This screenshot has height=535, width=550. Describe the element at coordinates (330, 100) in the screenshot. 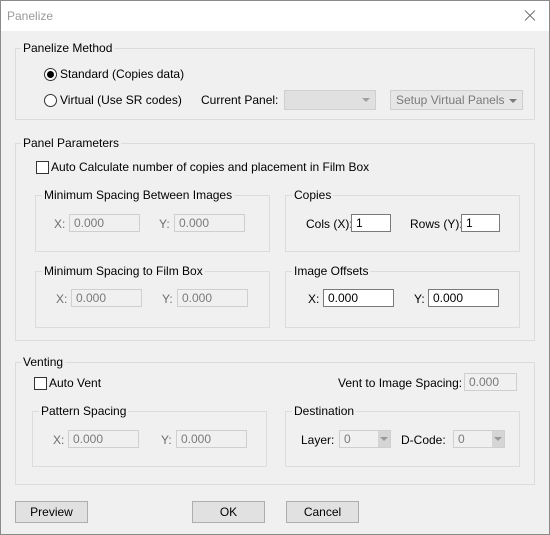

I see `current-panel-combo` at that location.